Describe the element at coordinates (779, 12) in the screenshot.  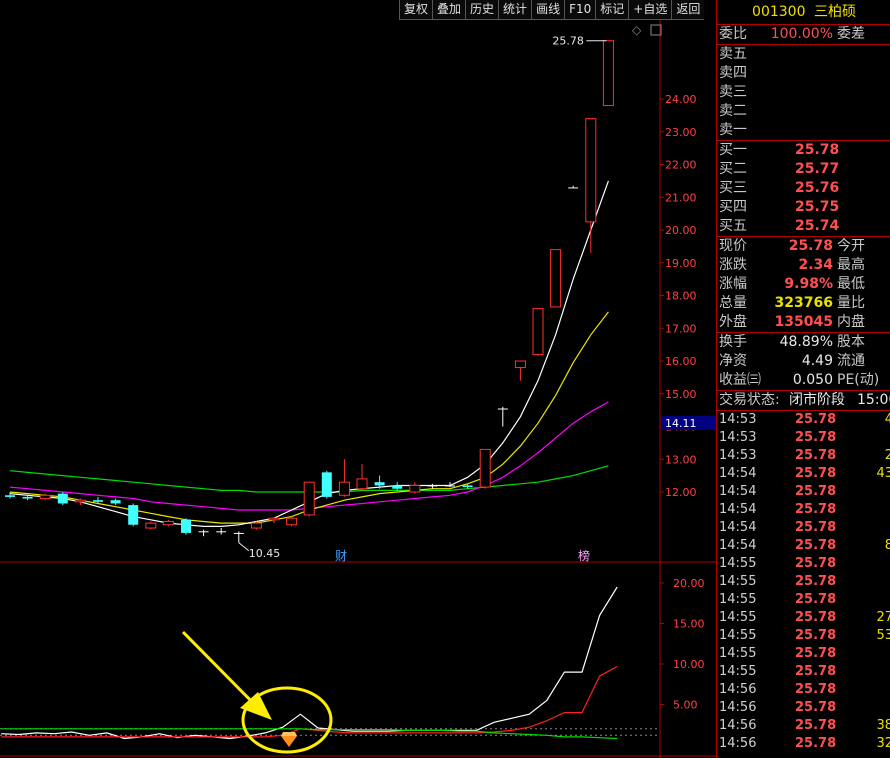
I see `stock-code: 001300` at that location.